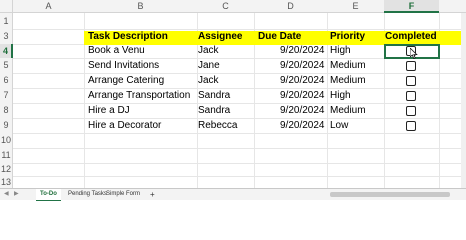 This screenshot has width=466, height=240. I want to click on row-header-10: 10, so click(6, 140).